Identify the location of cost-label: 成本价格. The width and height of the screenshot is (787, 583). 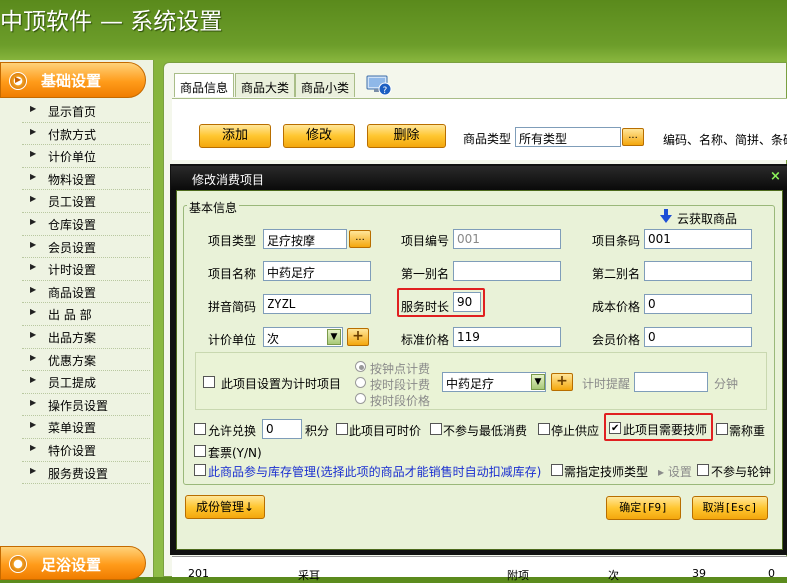
(616, 307).